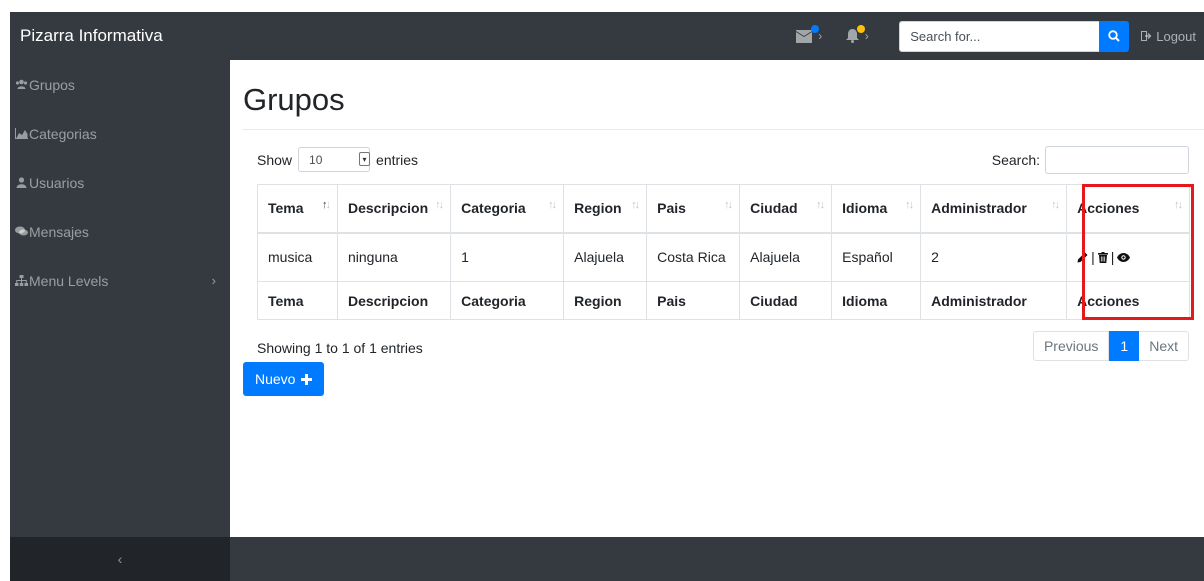  I want to click on column-header-descripcion: Descripcion ↑↓, so click(394, 209).